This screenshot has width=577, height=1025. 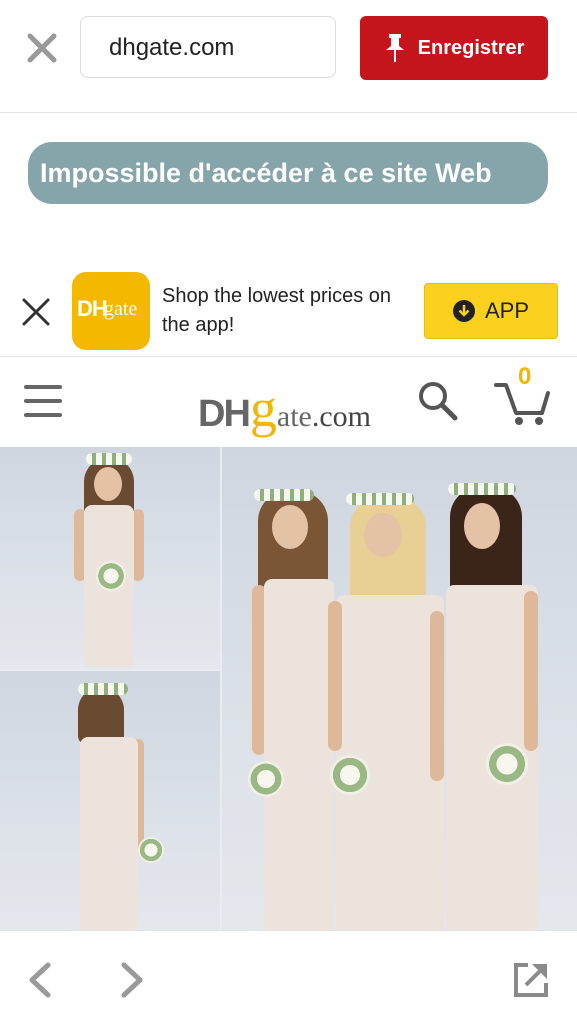 I want to click on hamburger-menu-icon, so click(x=43, y=401).